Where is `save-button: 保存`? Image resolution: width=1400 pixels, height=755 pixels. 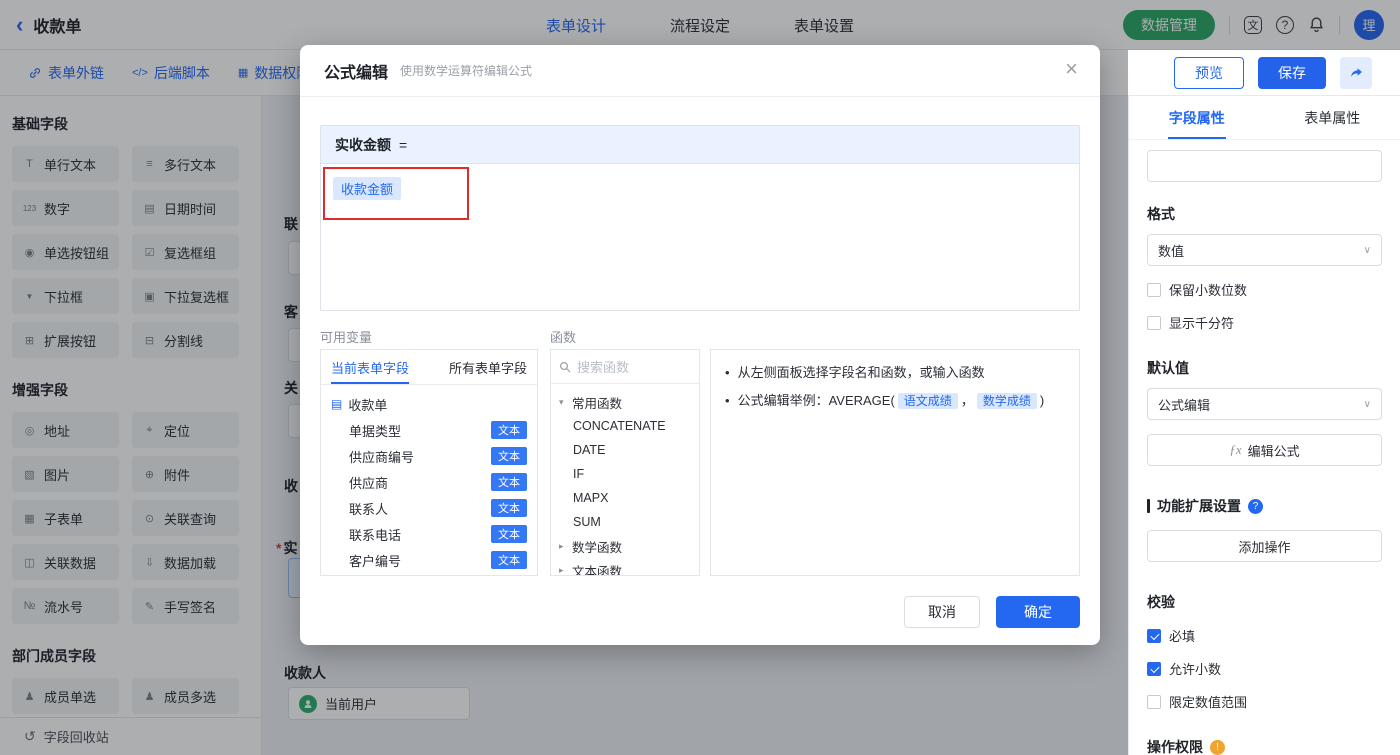 save-button: 保存 is located at coordinates (1292, 72).